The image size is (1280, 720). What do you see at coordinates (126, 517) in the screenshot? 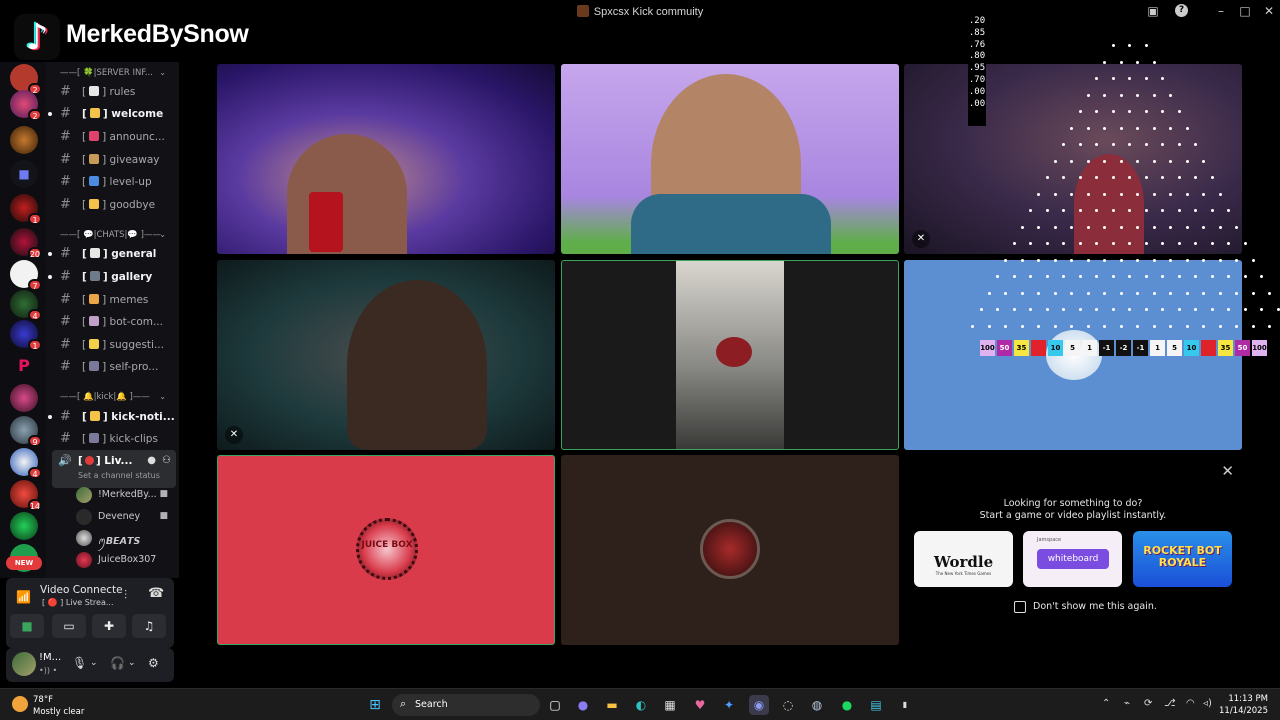
I see `voice-user: Deveney ■` at bounding box center [126, 517].